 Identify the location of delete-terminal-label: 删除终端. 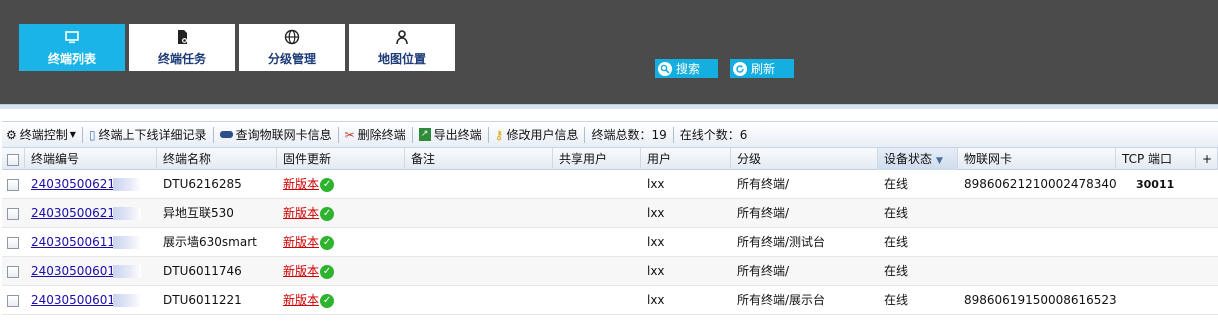
(381, 135).